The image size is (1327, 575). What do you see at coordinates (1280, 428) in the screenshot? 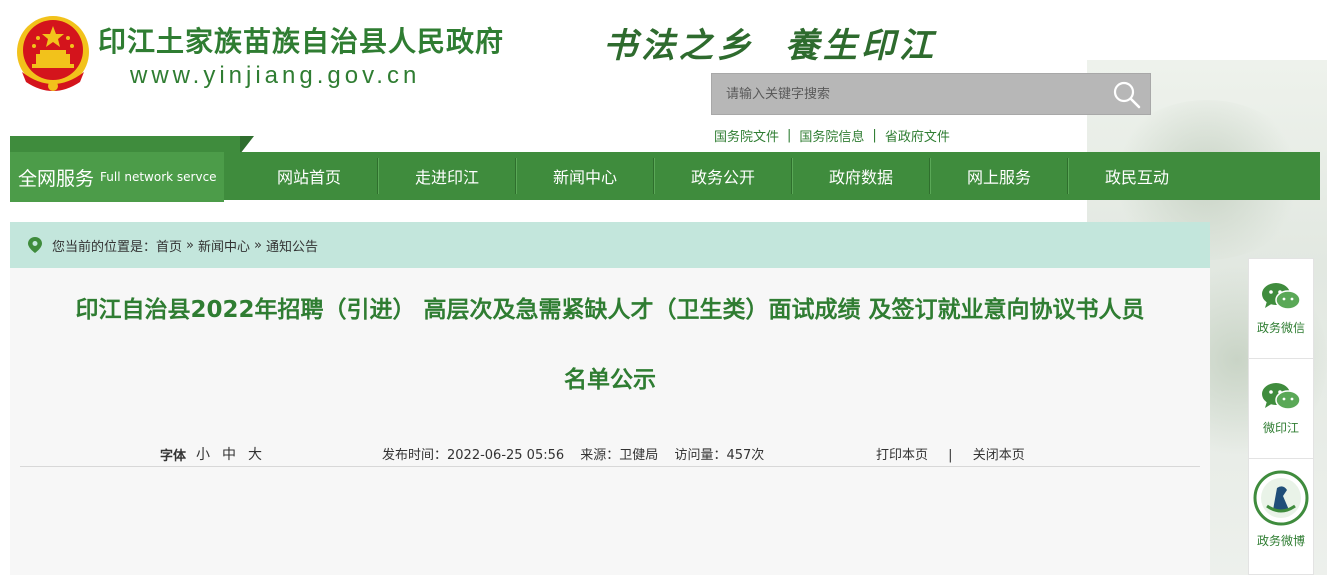
I see `side-item-label: 微印江` at bounding box center [1280, 428].